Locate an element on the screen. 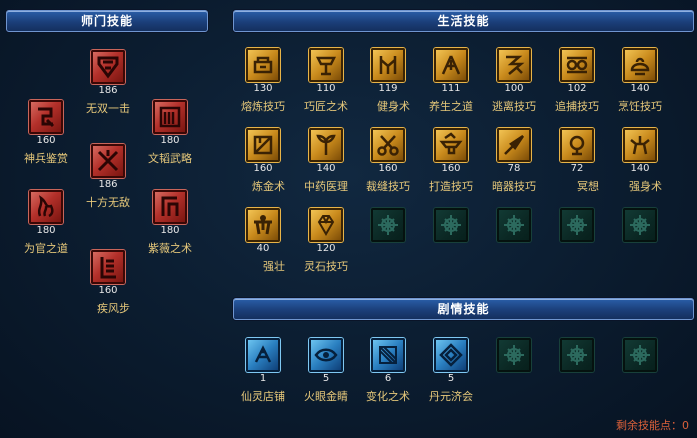  school-skills-header: 师门技能 is located at coordinates (107, 21).